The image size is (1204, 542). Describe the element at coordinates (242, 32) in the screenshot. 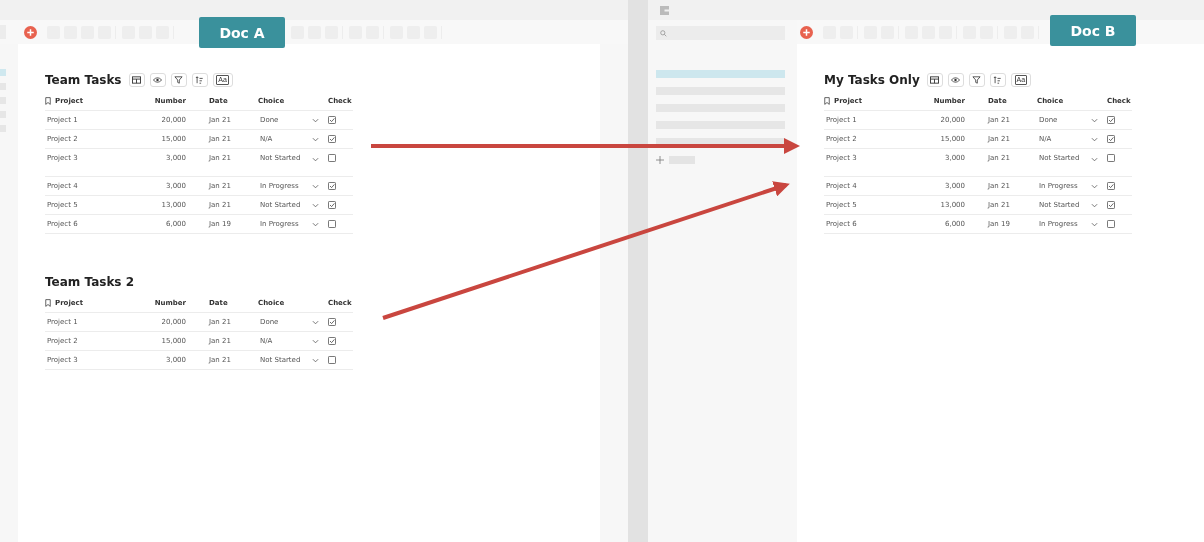

I see `doc-label: Doc A` at that location.